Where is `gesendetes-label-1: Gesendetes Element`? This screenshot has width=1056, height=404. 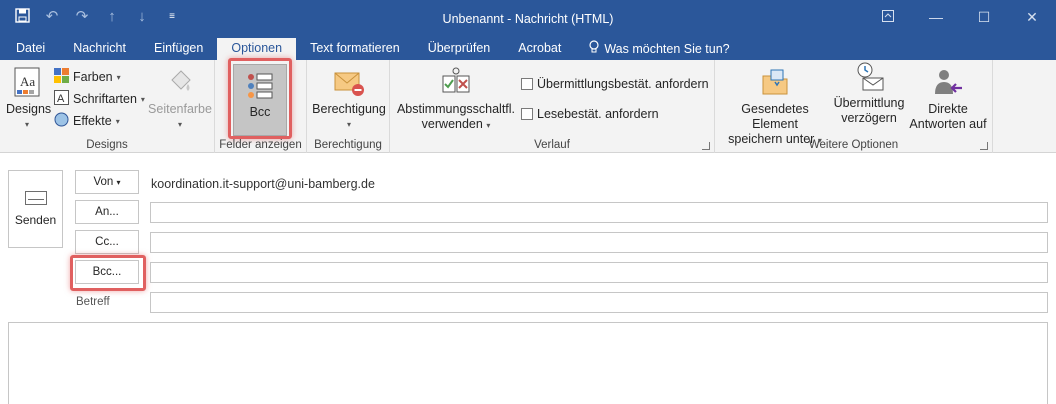
gesendetes-label-1: Gesendetes Element is located at coordinates (775, 116).